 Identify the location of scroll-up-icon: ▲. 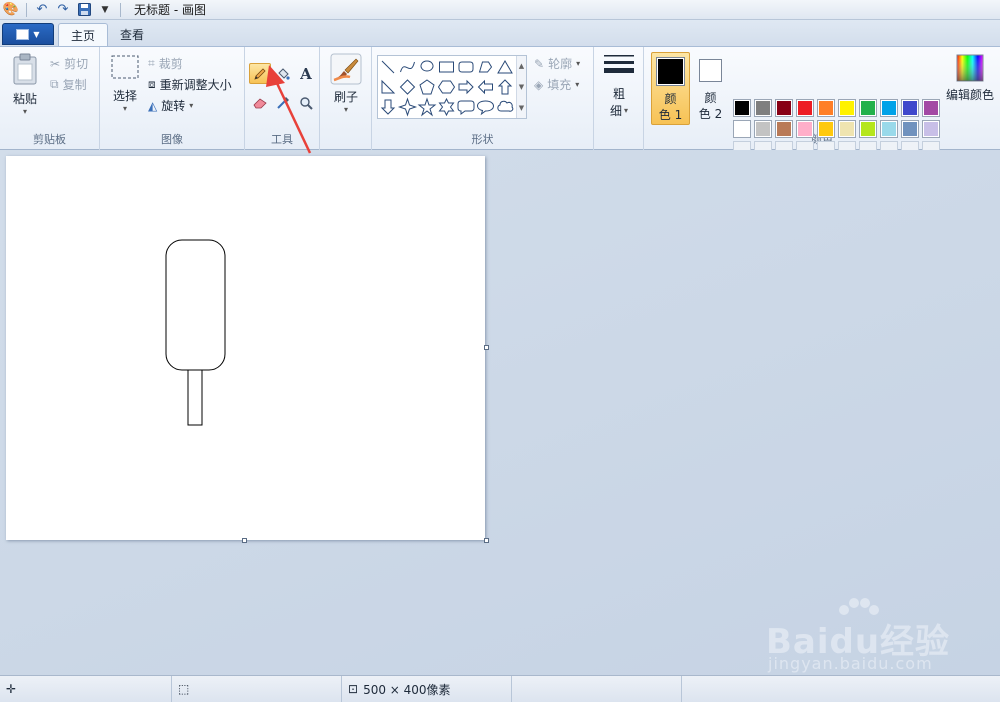
(521, 66).